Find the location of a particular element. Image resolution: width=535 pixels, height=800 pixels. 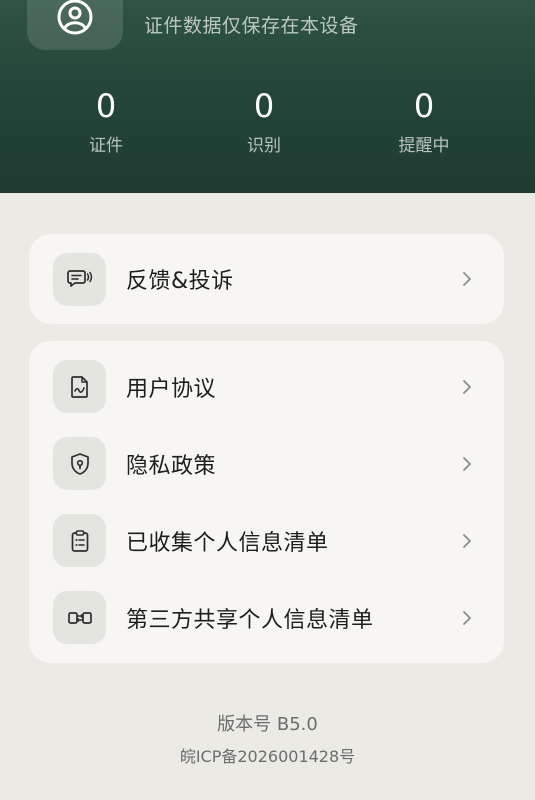

stat-certificates: 0 证件 is located at coordinates (106, 122).